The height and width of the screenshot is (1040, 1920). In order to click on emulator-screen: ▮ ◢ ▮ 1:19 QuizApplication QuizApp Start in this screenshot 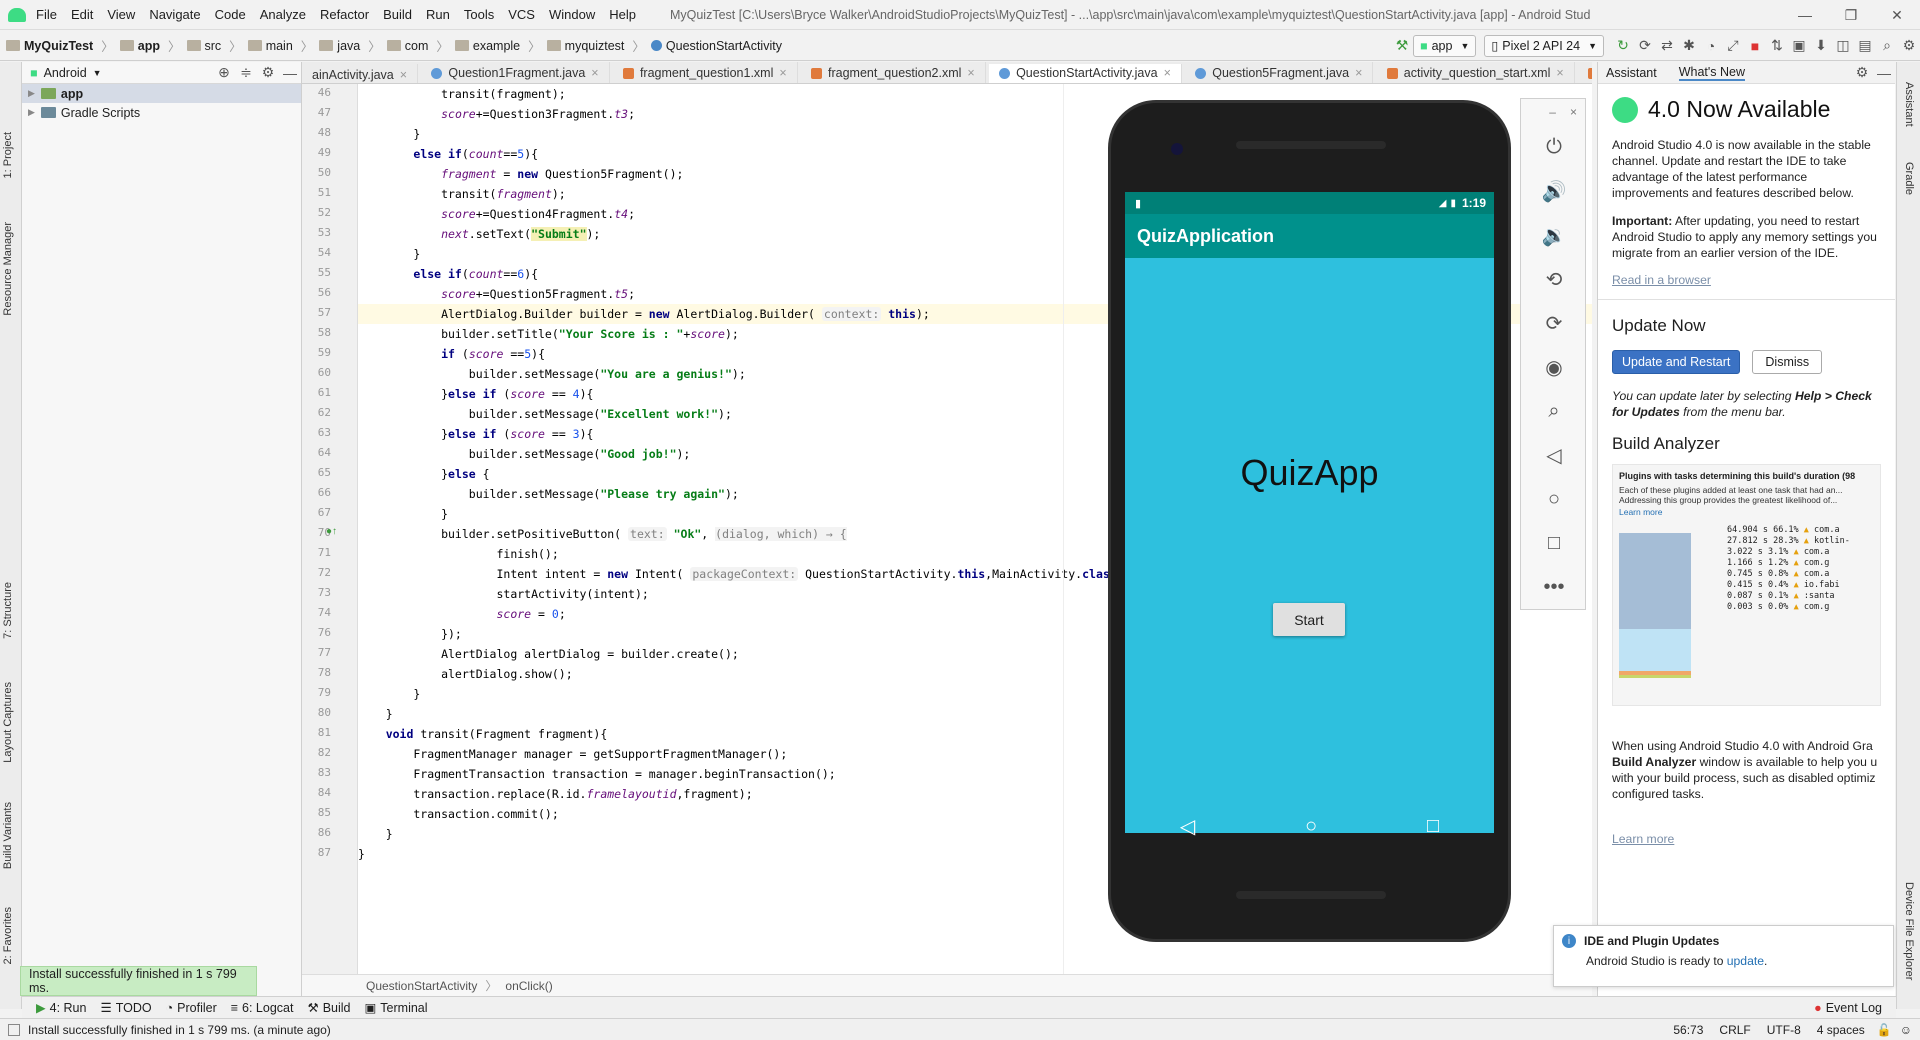, I will do `click(1309, 512)`.